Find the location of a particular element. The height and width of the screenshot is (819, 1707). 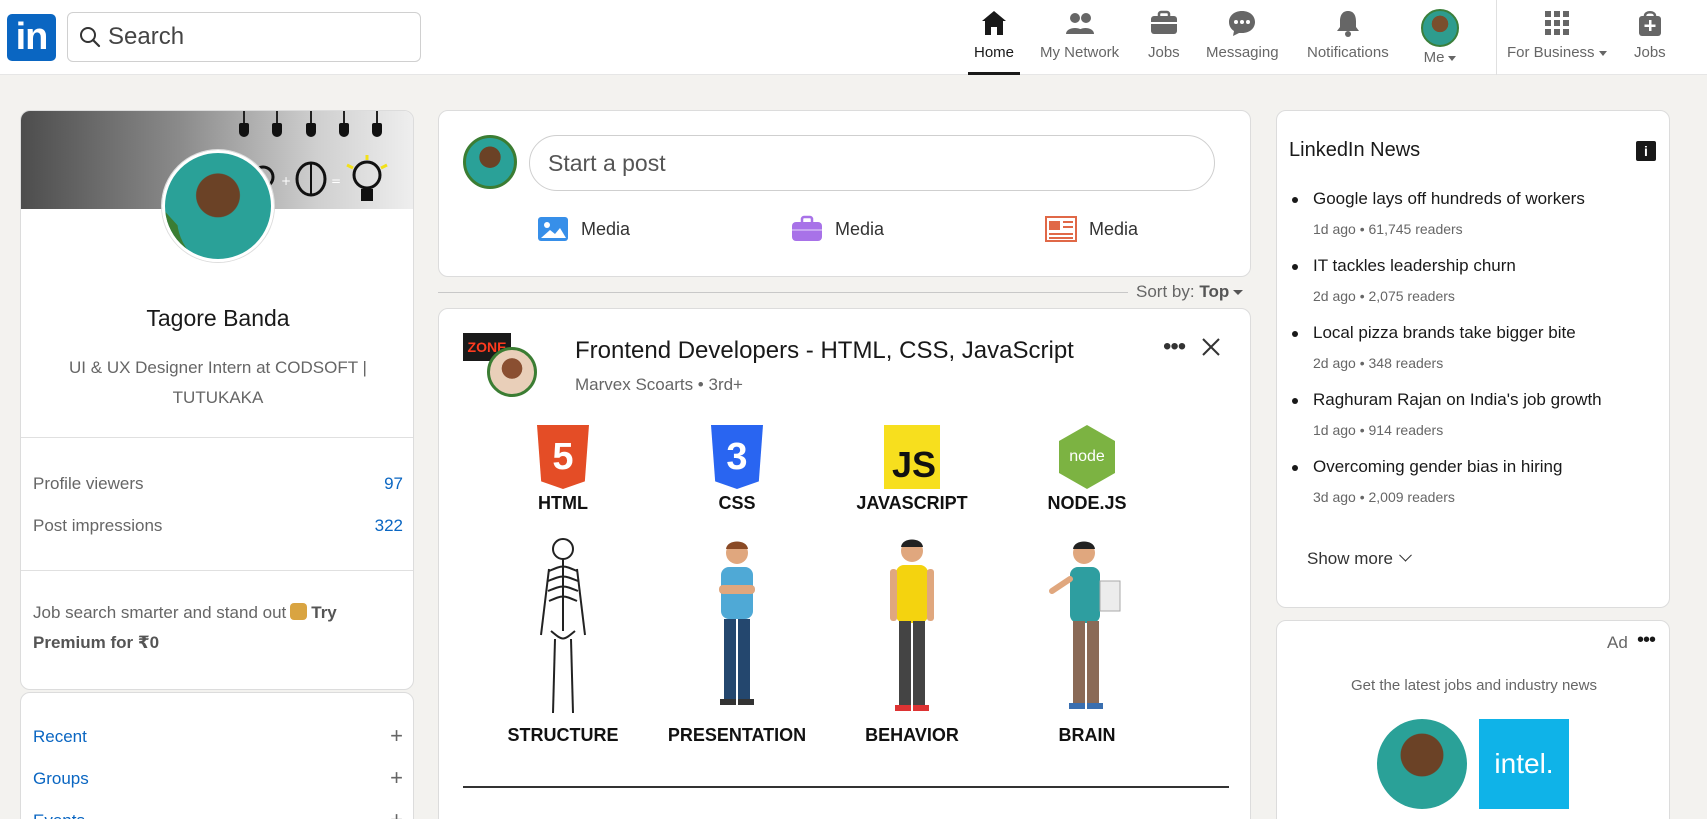

sort-value: Top is located at coordinates (1214, 291).